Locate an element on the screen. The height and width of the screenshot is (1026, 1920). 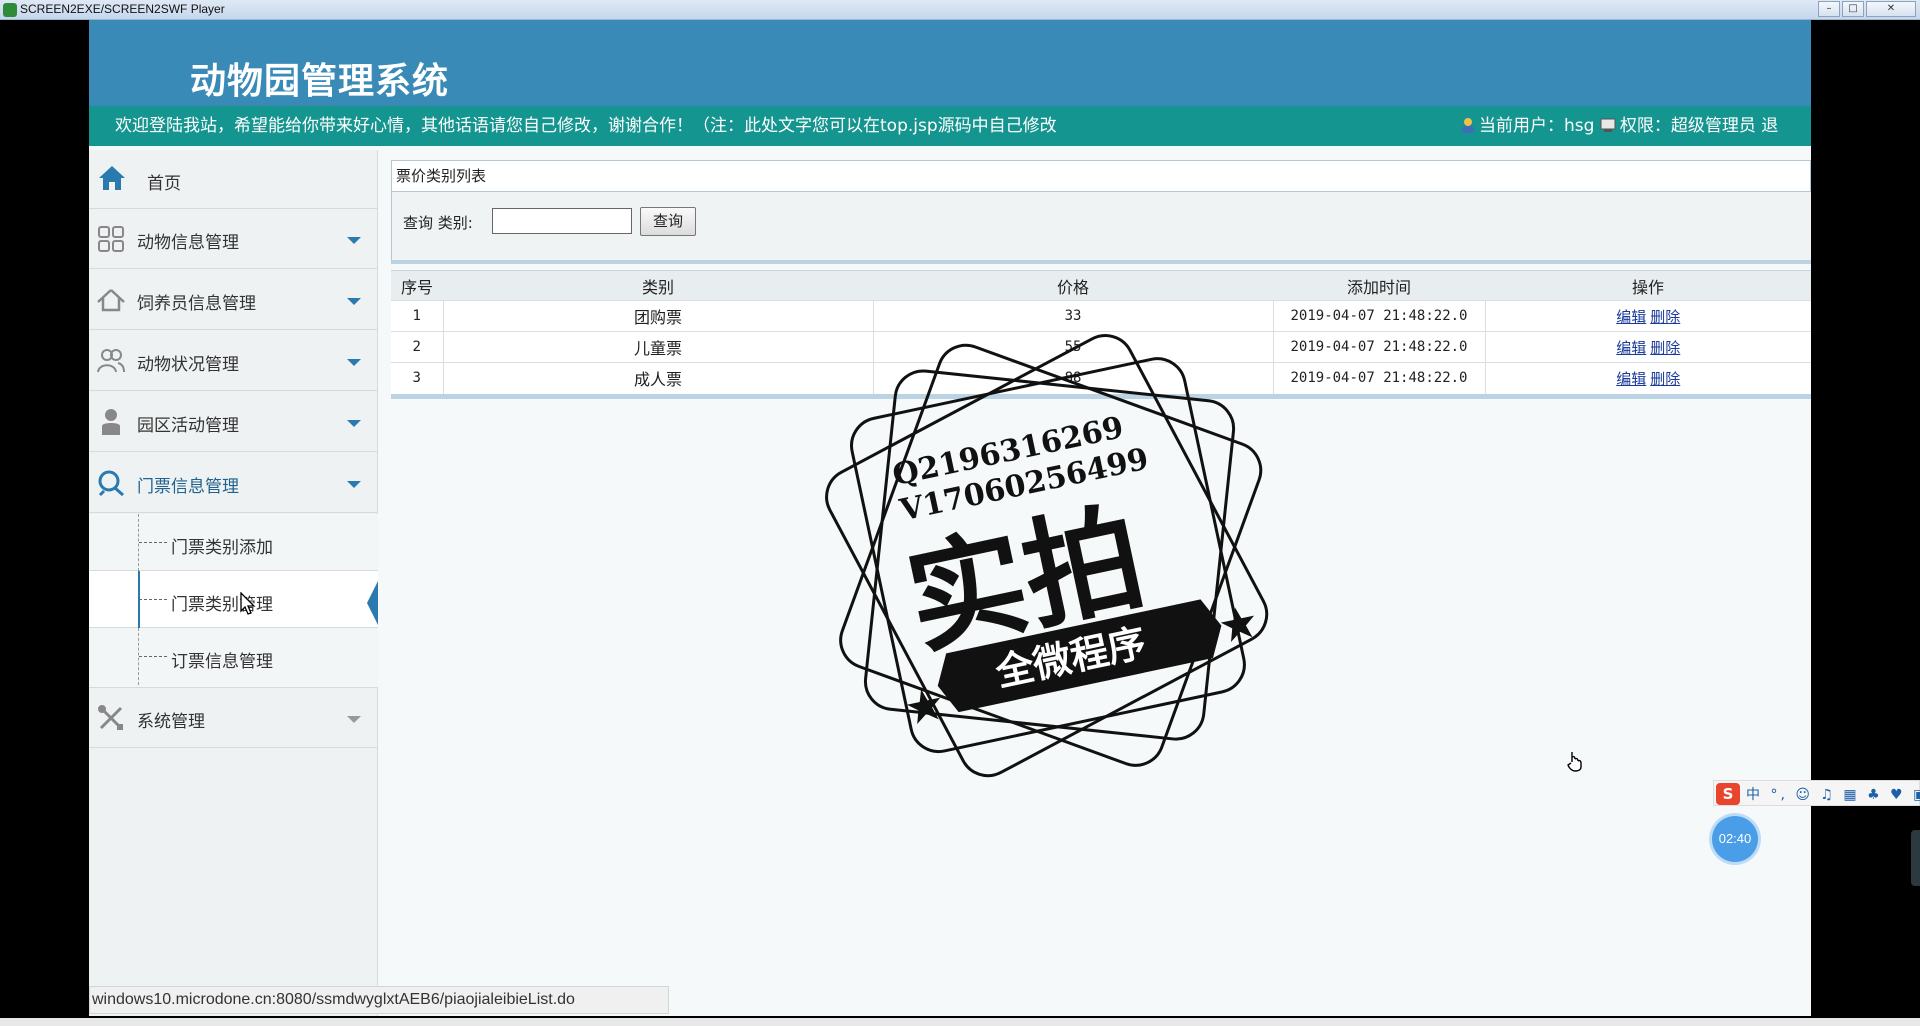
sidebar-subitem-label: 订票信息管理 is located at coordinates (222, 662).